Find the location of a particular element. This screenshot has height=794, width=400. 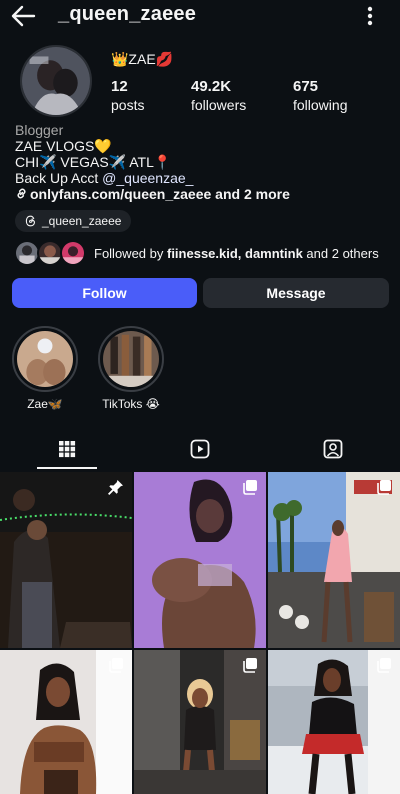

highlight-label: Zae🦋 is located at coordinates (45, 404).